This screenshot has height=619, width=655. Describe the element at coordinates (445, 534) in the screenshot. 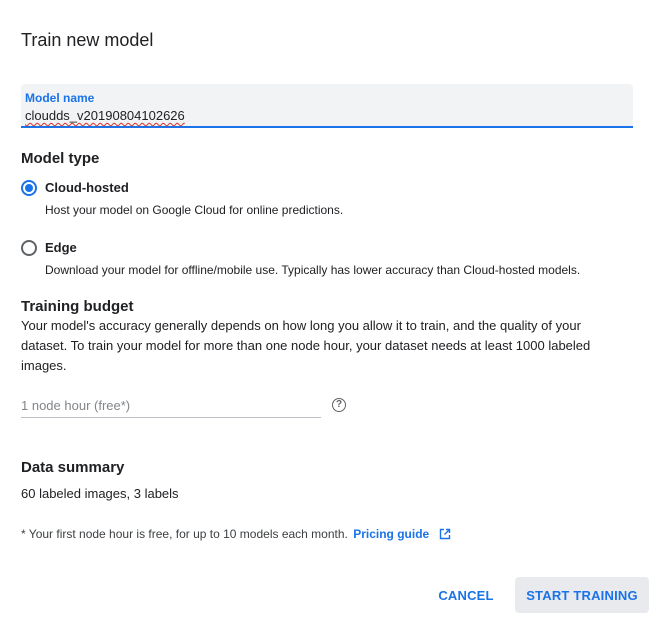

I see `open-in-new-icon` at that location.